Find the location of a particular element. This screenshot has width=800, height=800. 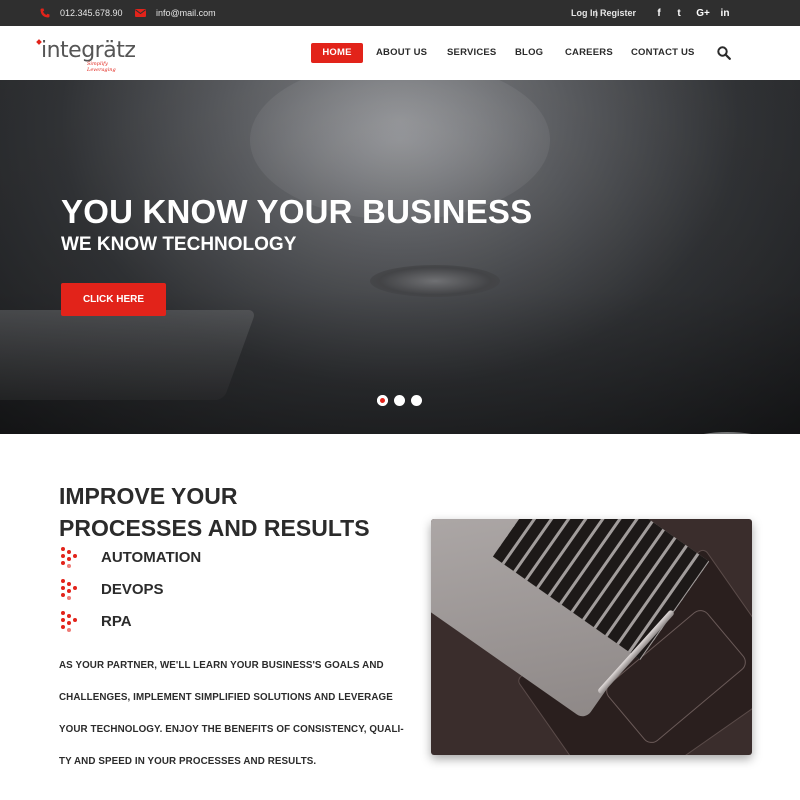

section-title-line-2: PROCESSES AND RESULTS is located at coordinates (214, 528).